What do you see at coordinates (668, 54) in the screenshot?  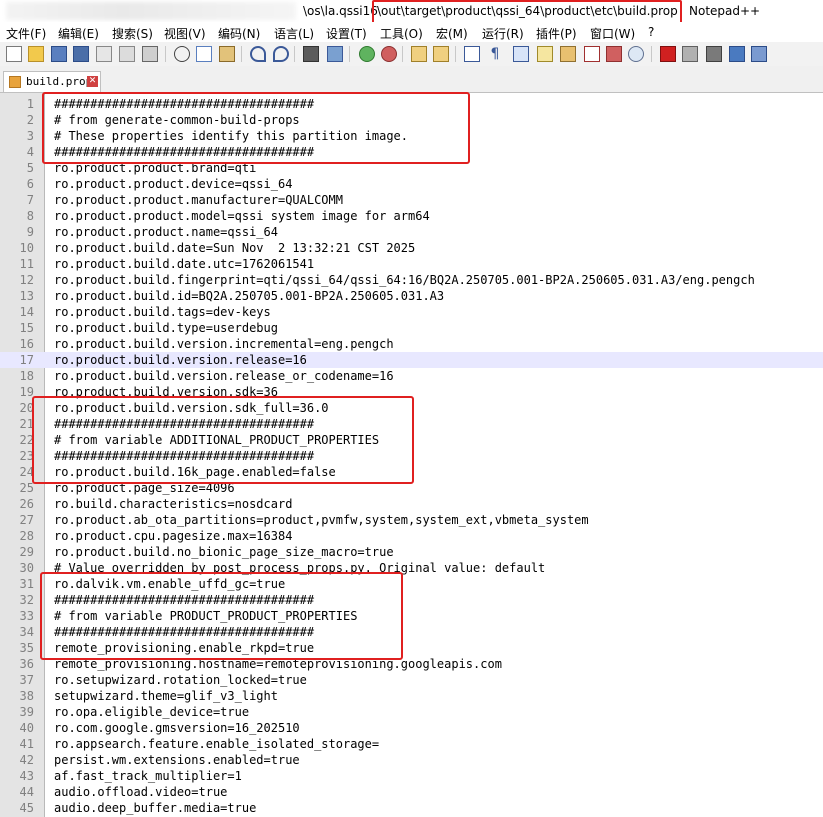 I see `record-macro-icon` at bounding box center [668, 54].